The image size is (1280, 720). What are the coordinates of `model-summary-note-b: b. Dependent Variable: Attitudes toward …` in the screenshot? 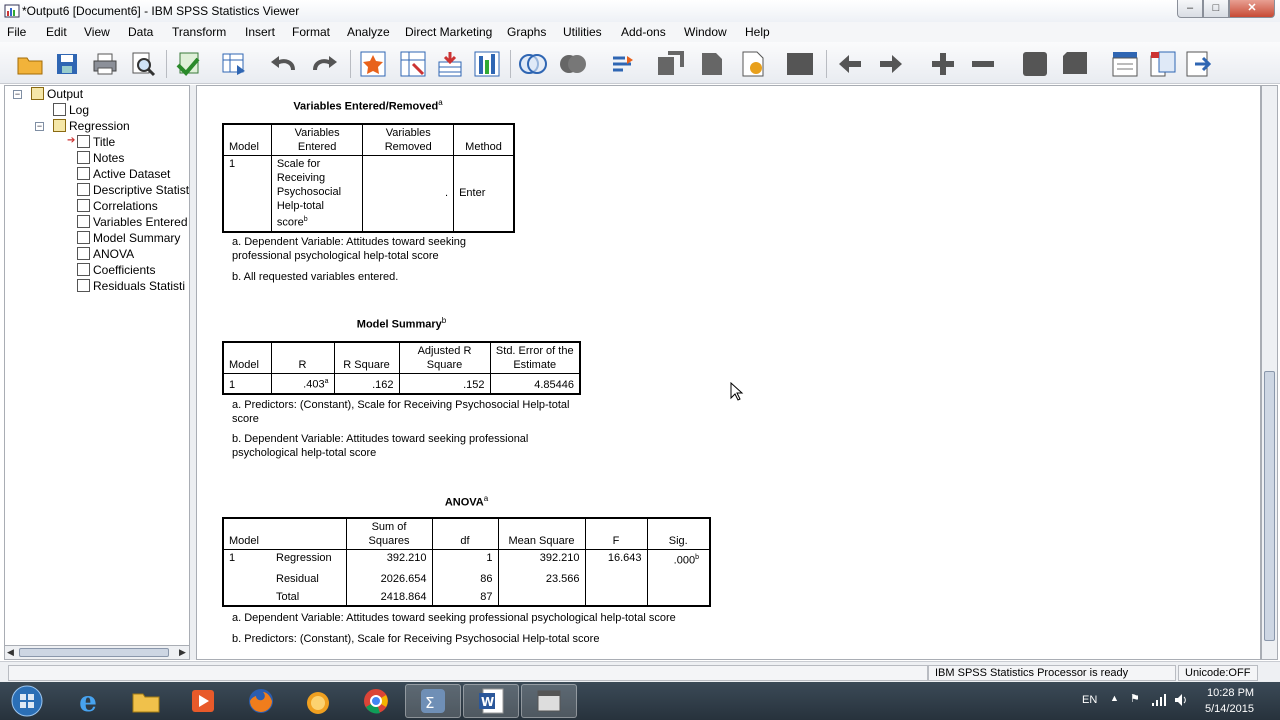 It's located at (380, 446).